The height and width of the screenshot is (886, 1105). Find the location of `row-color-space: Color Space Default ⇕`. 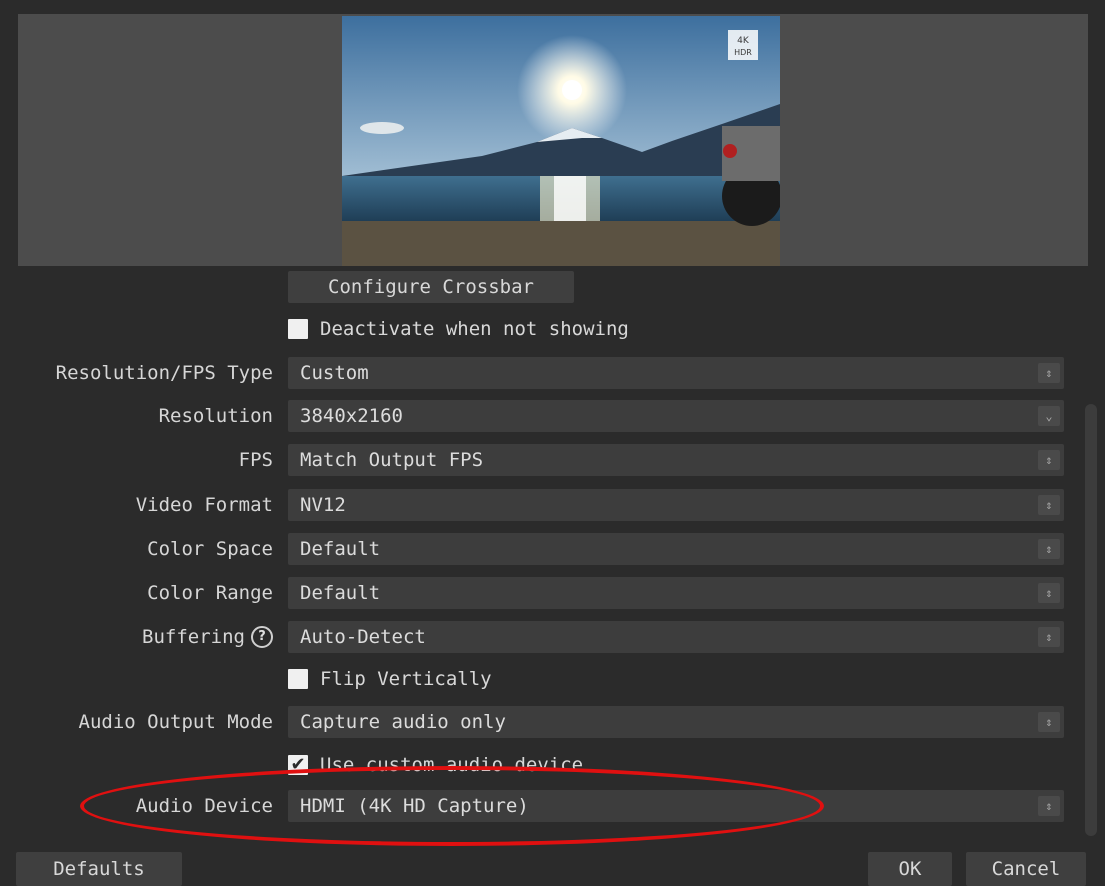

row-color-space: Color Space Default ⇕ is located at coordinates (552, 549).